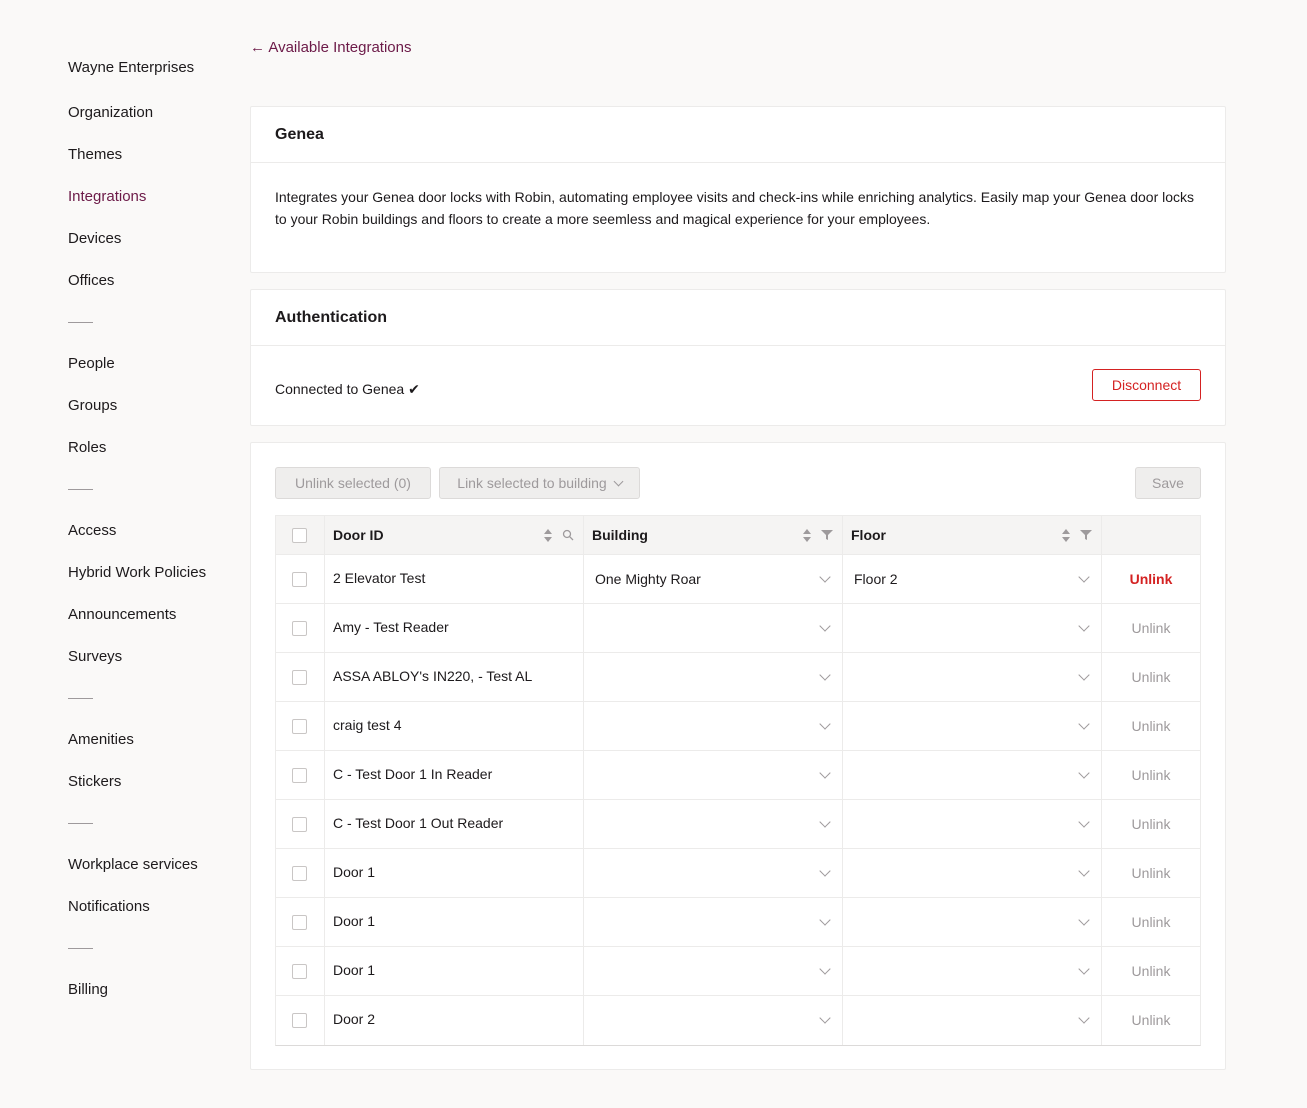 This screenshot has width=1307, height=1108. I want to click on sidebar-item-integrations: Integrations, so click(107, 197).